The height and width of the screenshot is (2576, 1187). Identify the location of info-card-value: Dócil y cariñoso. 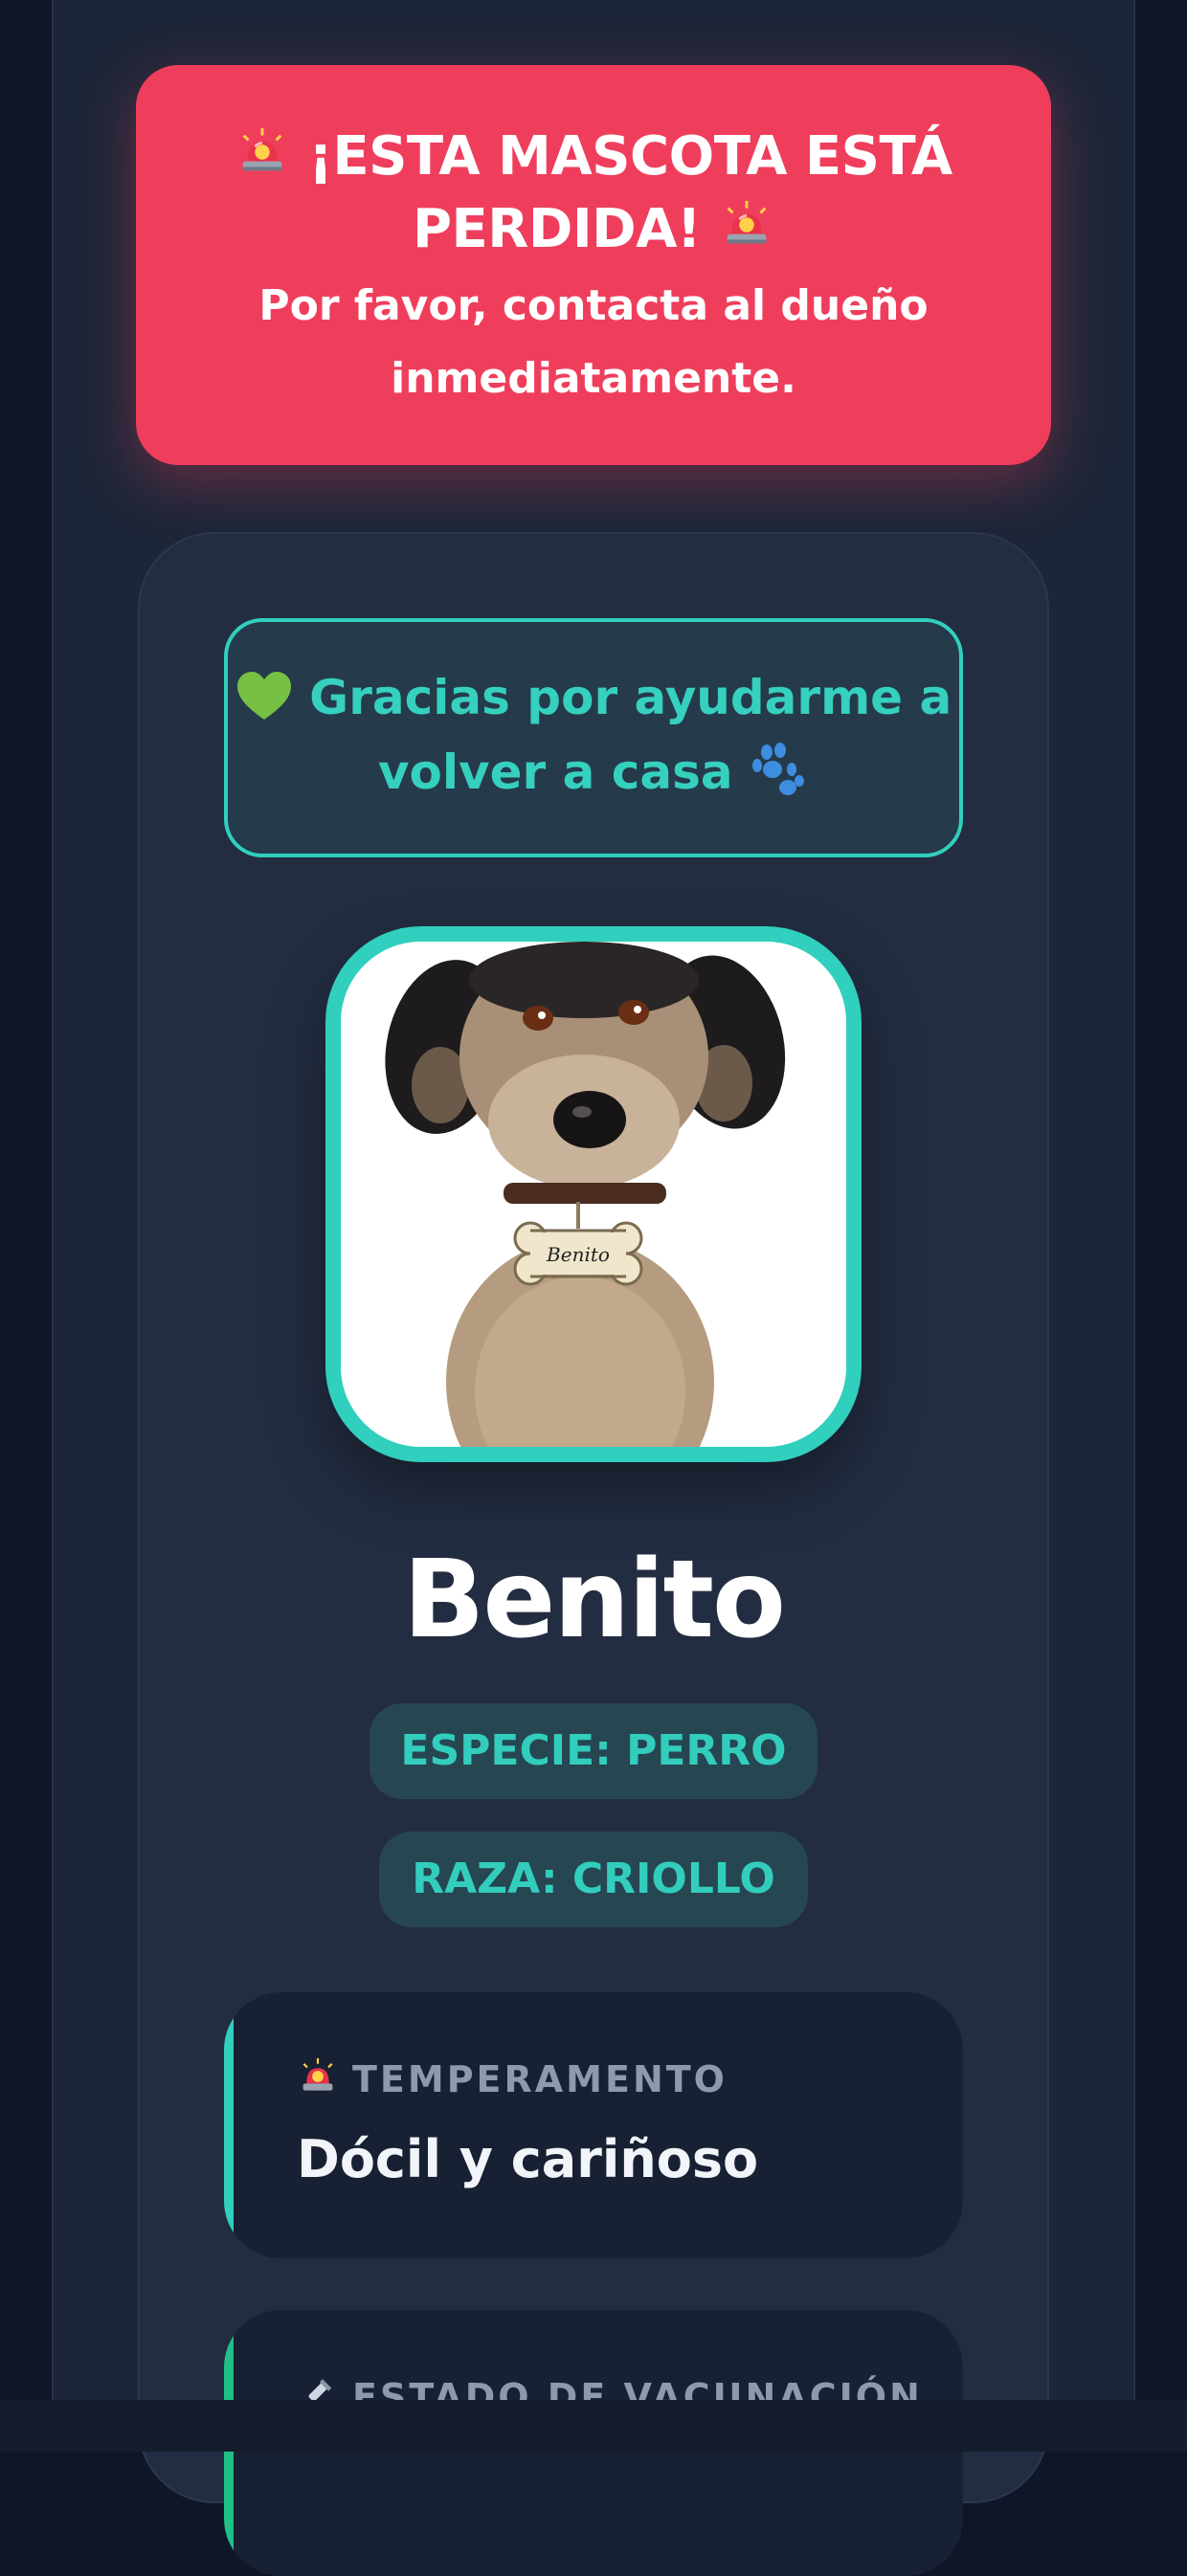
(528, 2159).